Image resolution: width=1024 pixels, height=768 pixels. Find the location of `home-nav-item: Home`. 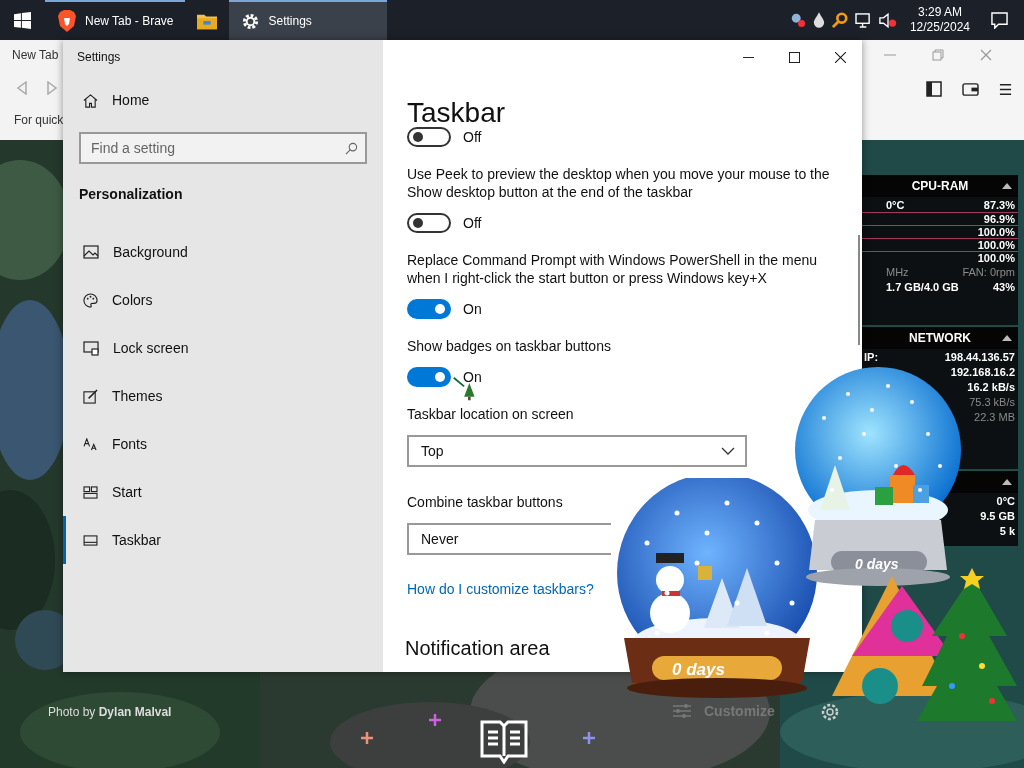

home-nav-item: Home is located at coordinates (223, 100).